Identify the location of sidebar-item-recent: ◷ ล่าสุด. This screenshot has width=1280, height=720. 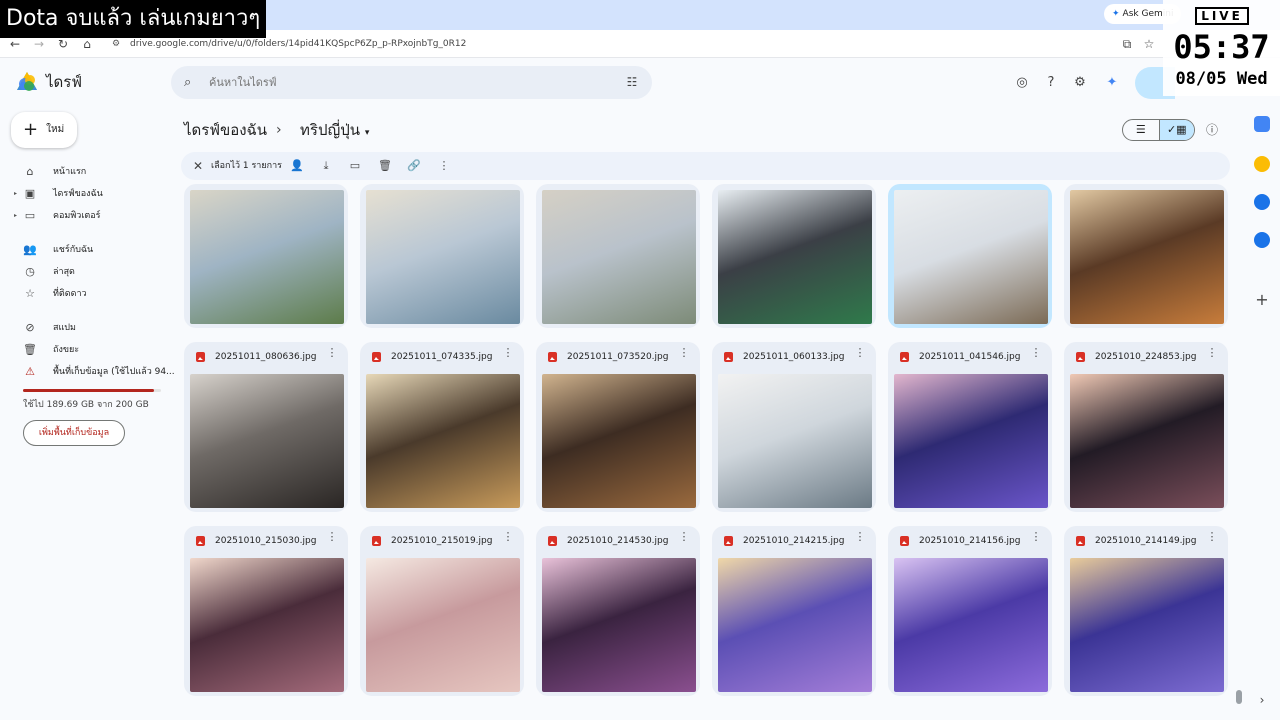
(44, 272).